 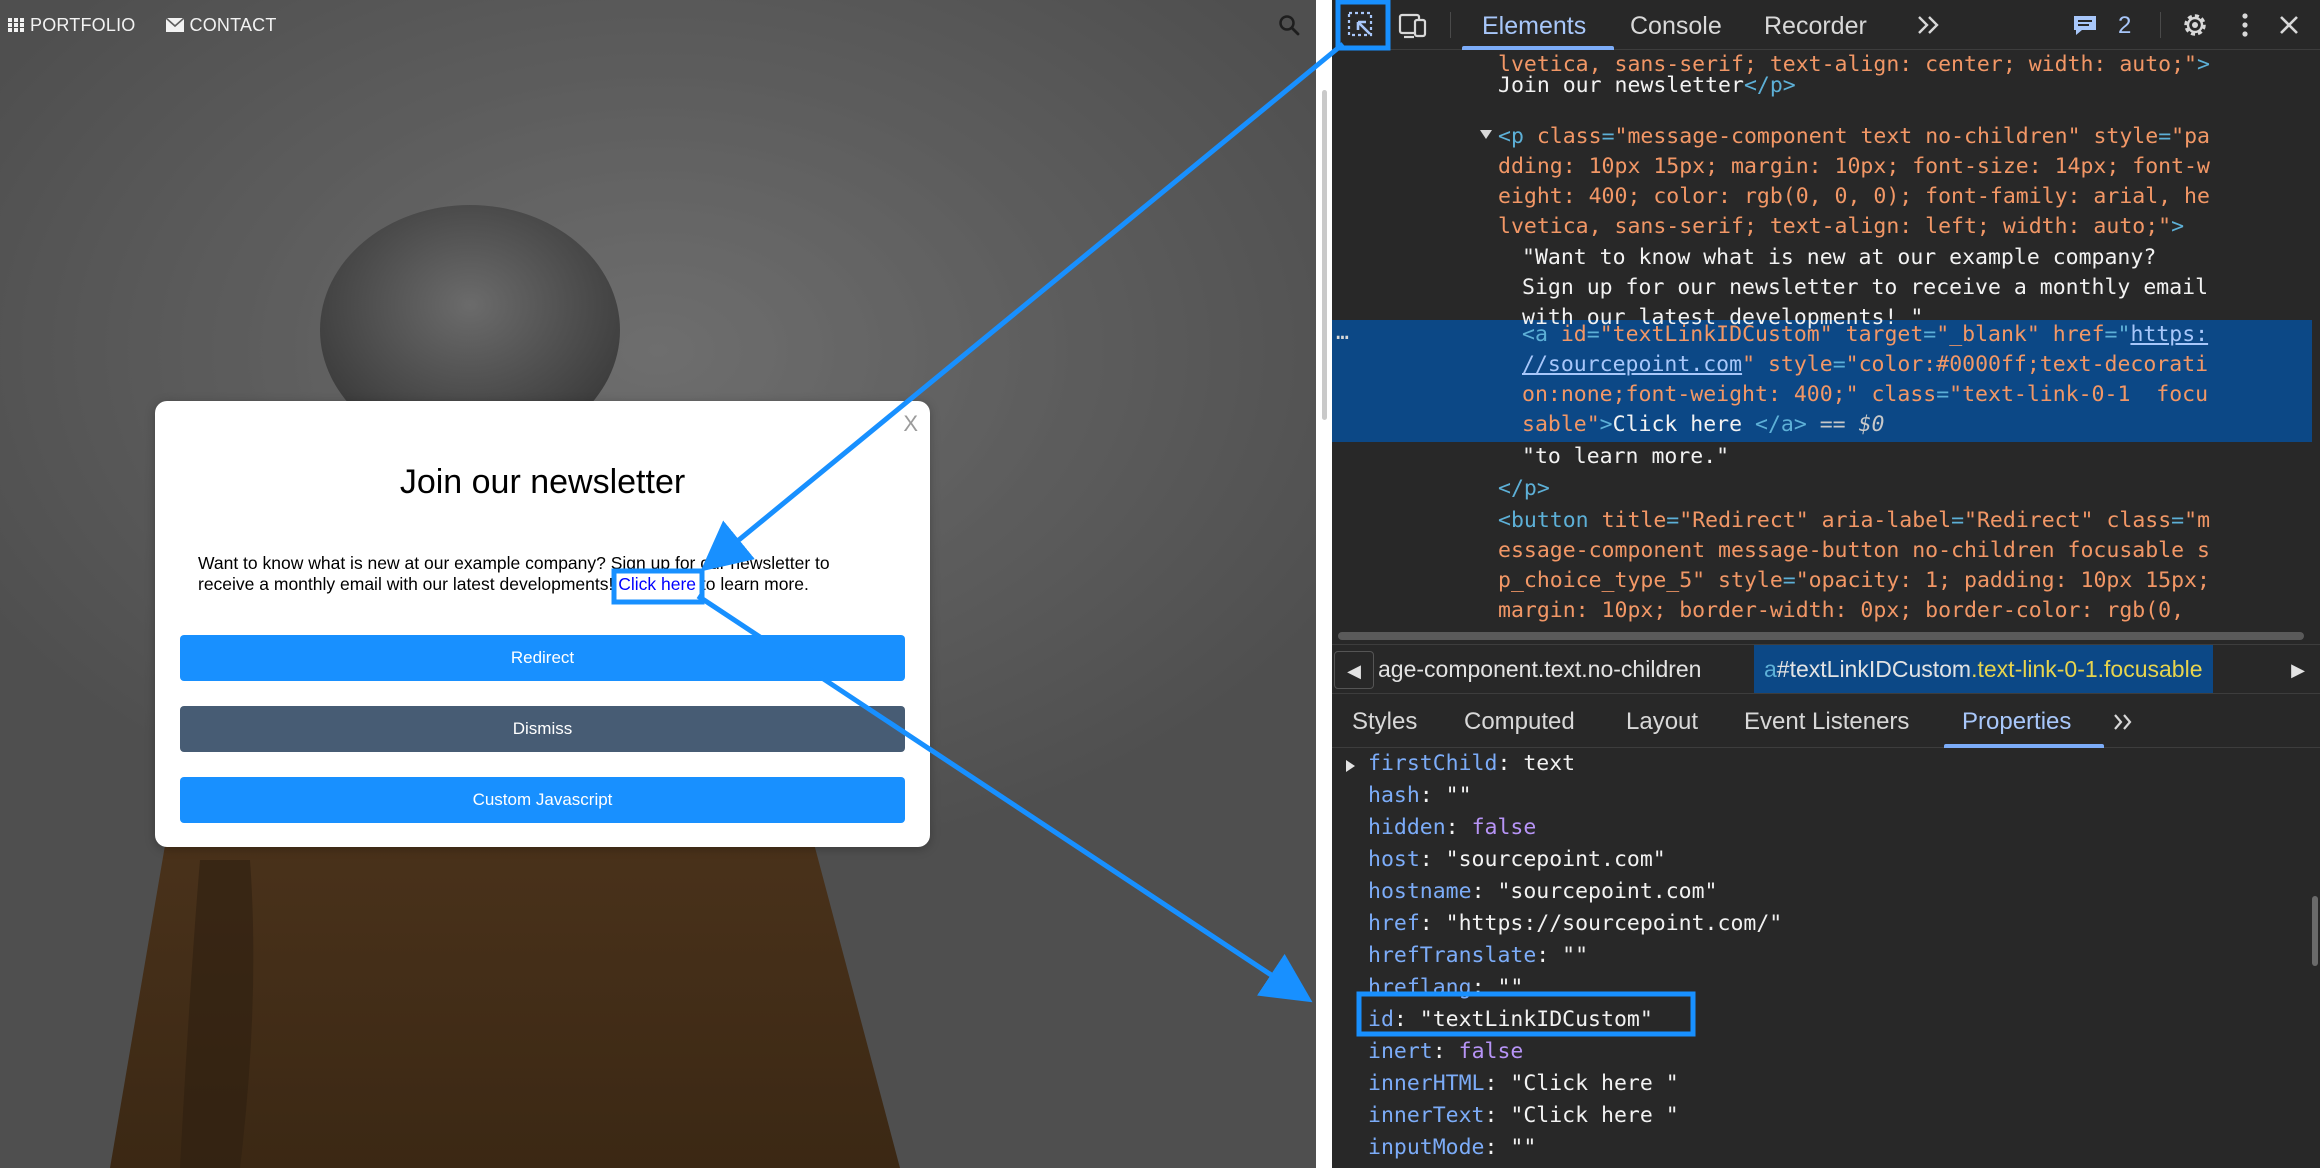 I want to click on modal-title: Join our newsletter, so click(x=542, y=482).